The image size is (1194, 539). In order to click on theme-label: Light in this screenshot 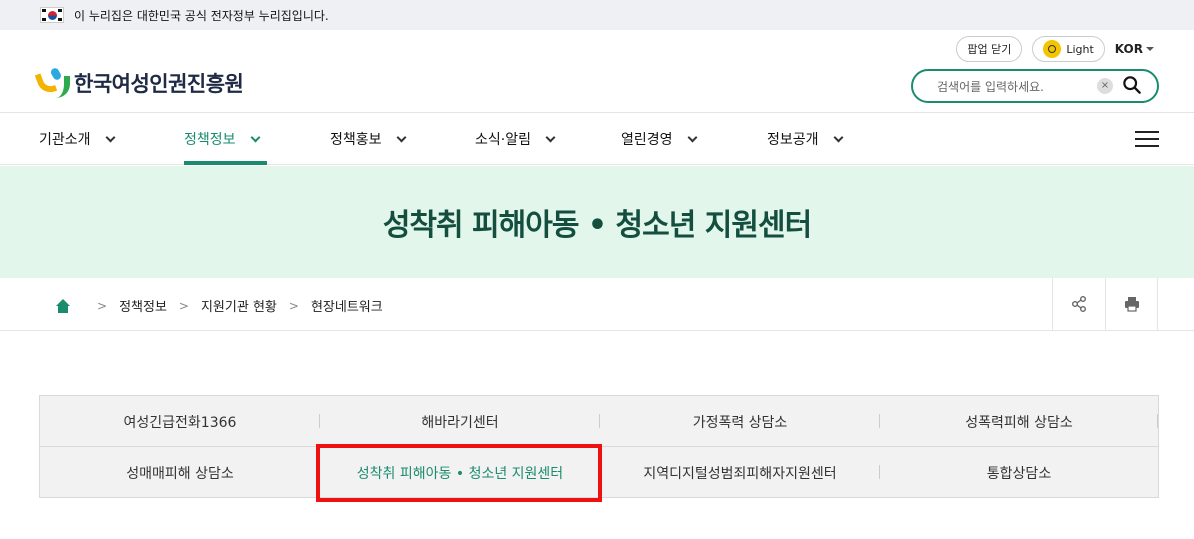, I will do `click(1080, 49)`.